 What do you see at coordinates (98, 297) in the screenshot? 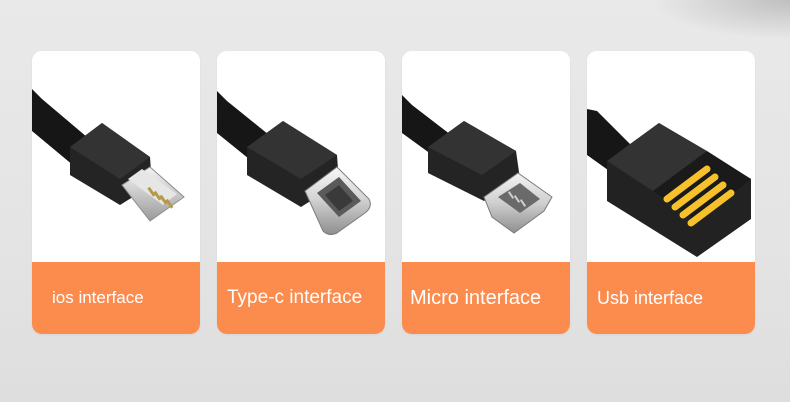
I see `card-label: ios interface` at bounding box center [98, 297].